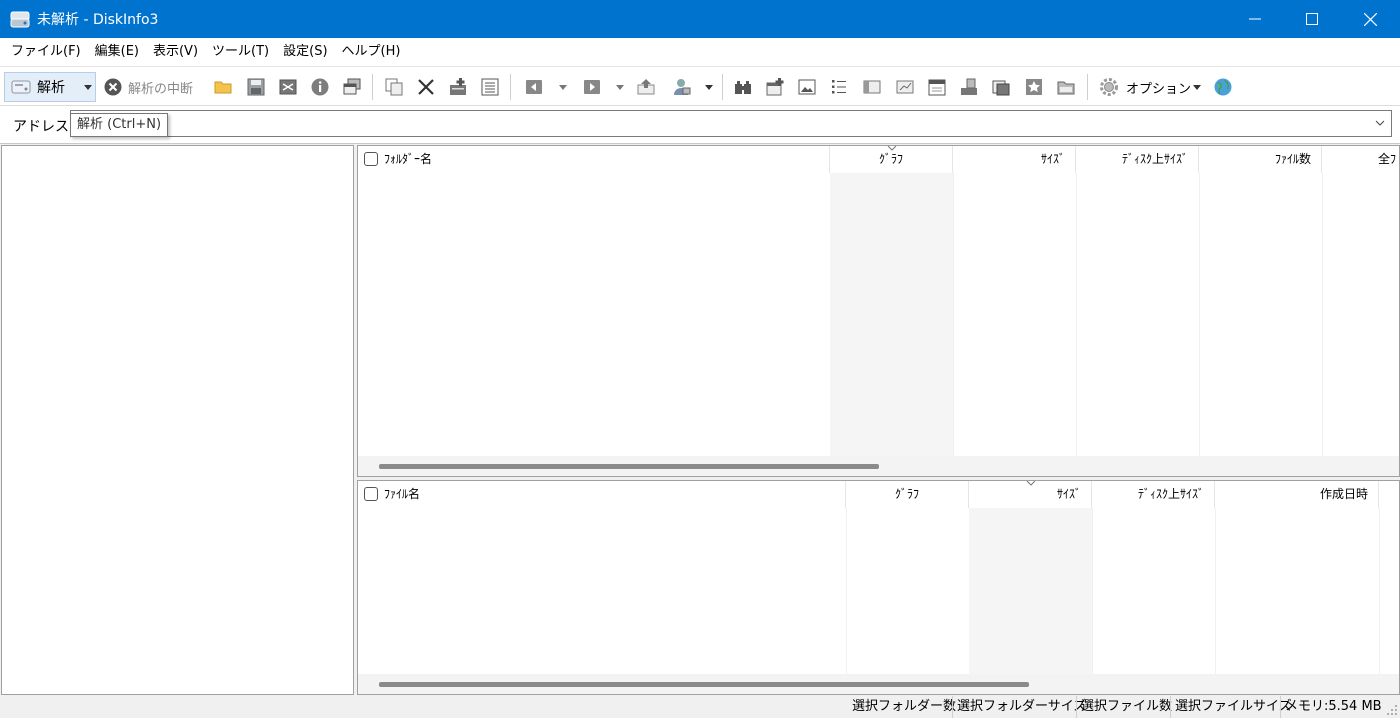  I want to click on image-button, so click(807, 87).